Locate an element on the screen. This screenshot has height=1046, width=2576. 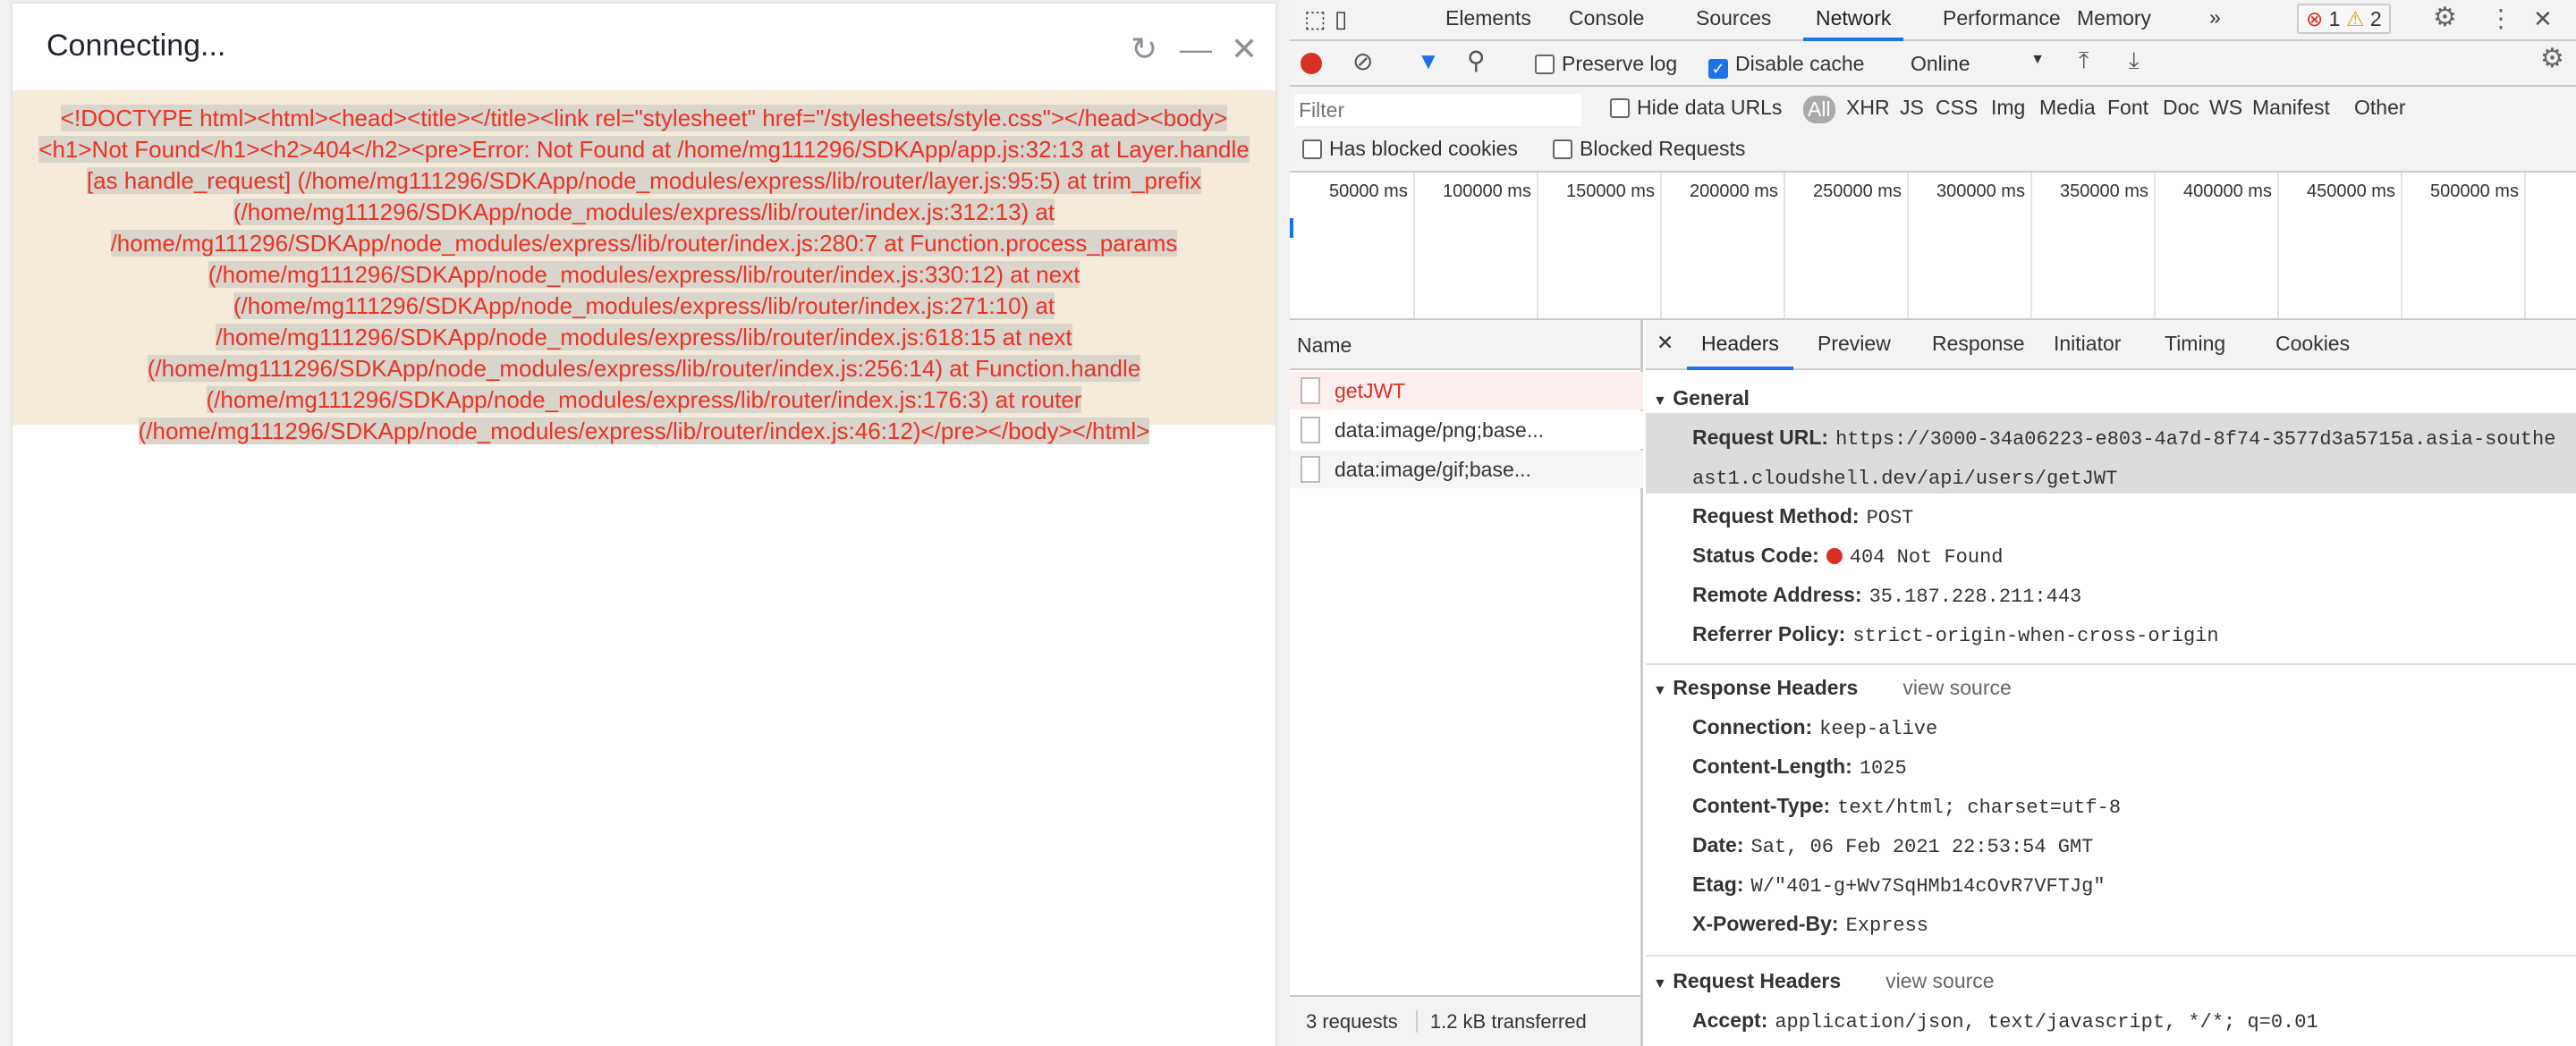
header-row: Content-Length: 1025 is located at coordinates (1799, 767).